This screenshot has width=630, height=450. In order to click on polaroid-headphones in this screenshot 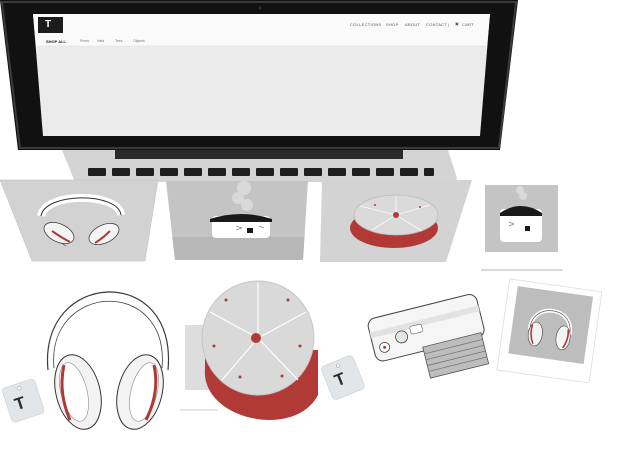, I will do `click(549, 331)`.